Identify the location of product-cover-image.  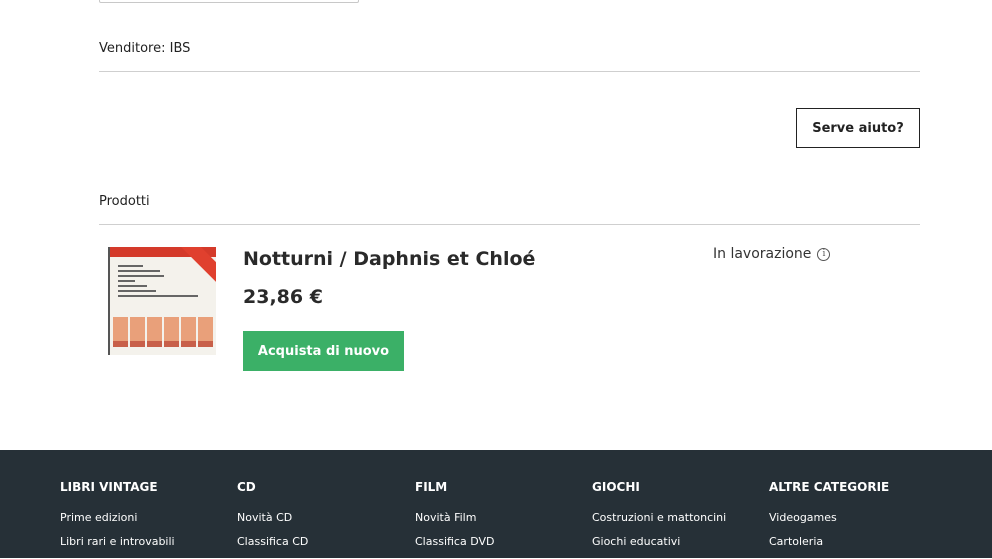
(162, 301).